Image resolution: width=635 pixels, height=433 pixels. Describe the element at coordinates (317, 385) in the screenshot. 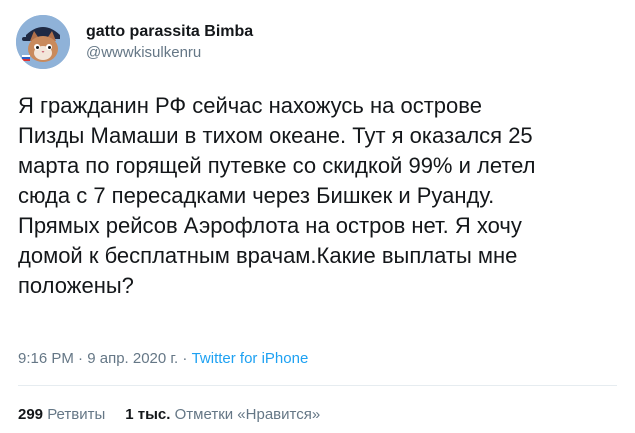

I see `divider` at that location.